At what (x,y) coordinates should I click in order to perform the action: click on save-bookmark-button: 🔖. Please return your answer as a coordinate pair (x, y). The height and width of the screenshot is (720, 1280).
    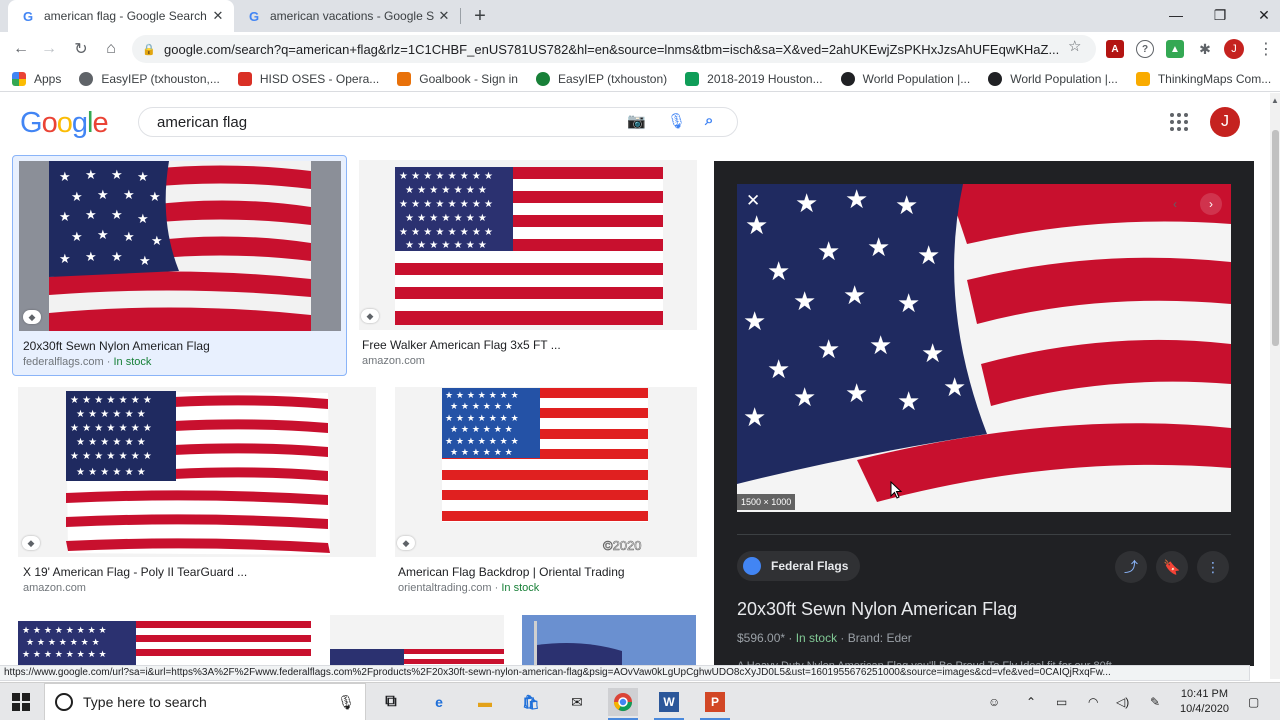
    Looking at the image, I should click on (1172, 567).